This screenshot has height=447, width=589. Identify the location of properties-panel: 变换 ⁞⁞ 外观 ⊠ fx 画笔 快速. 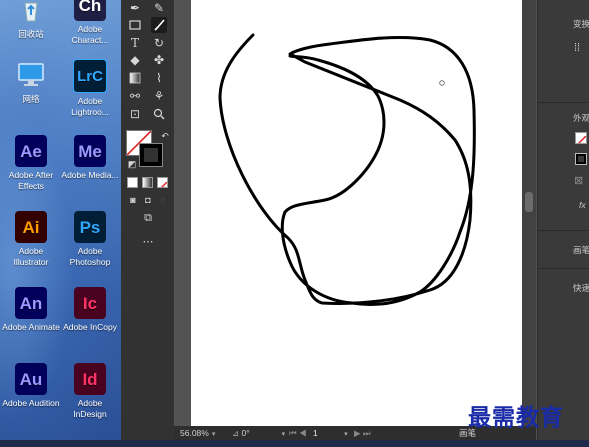
(563, 220).